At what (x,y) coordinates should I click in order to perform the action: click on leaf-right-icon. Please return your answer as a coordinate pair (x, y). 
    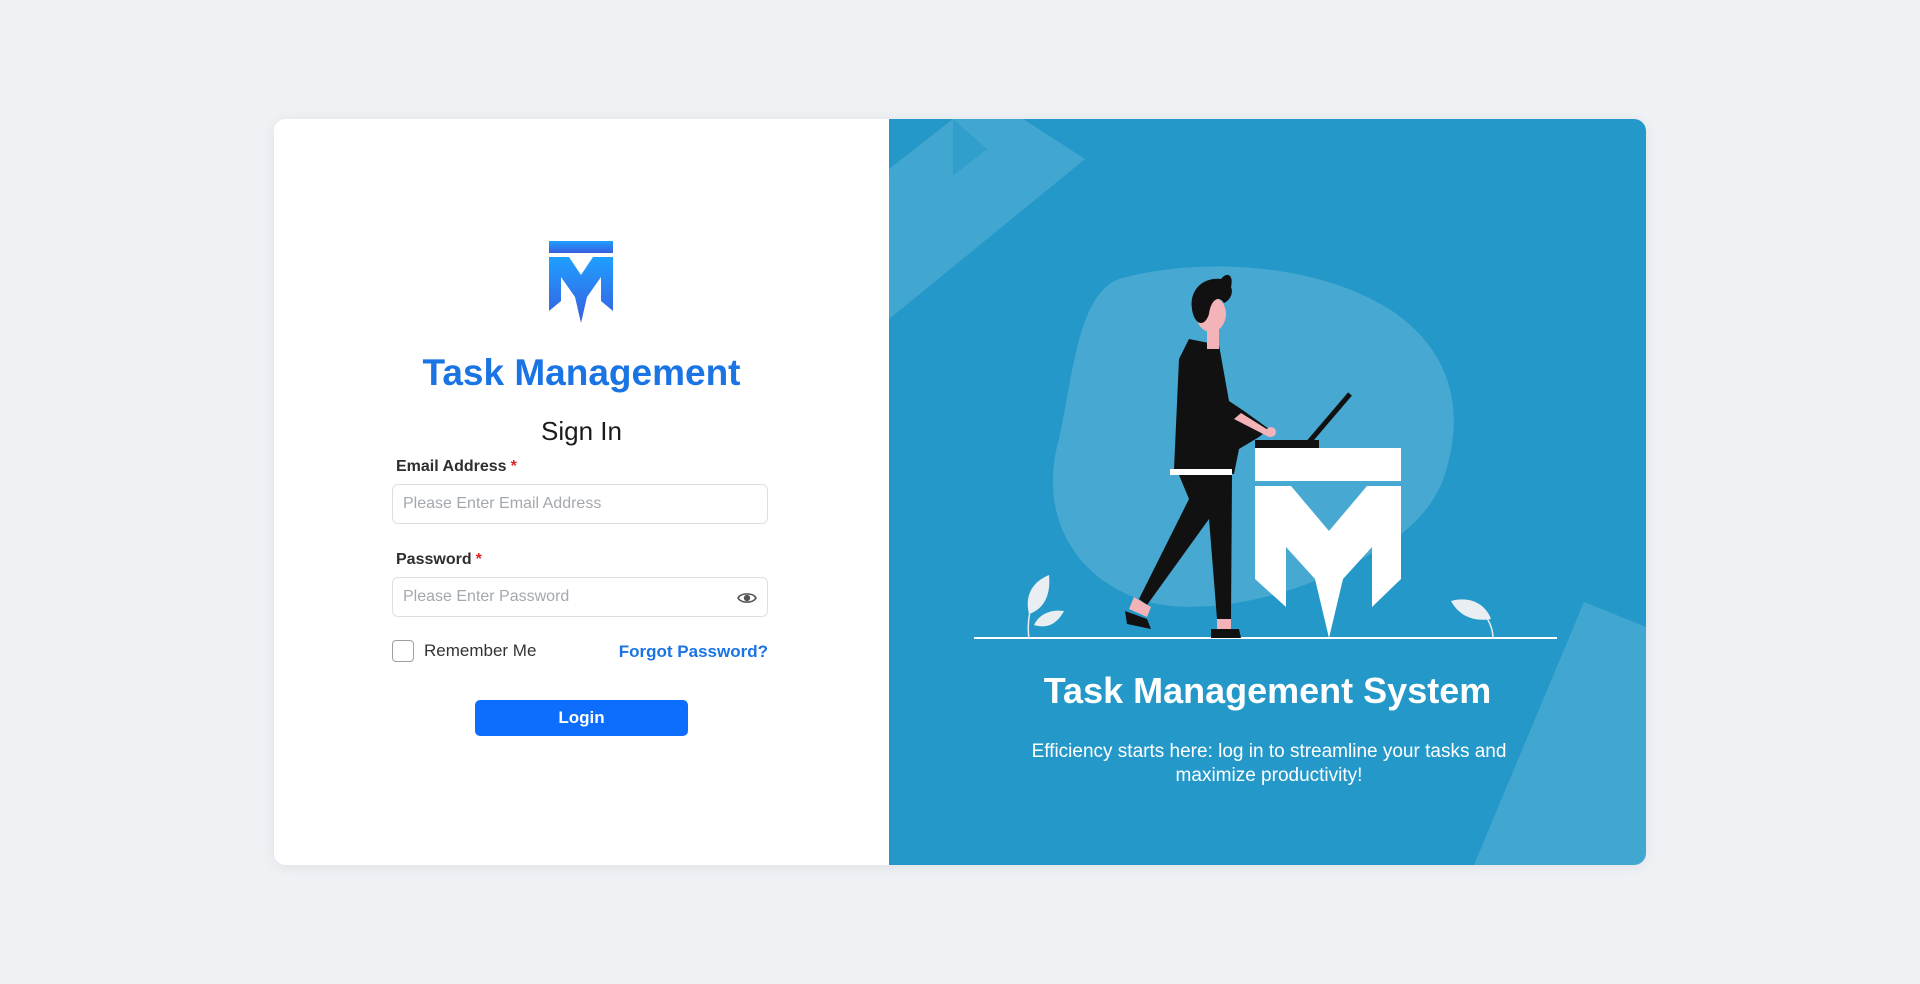
    Looking at the image, I should click on (1472, 619).